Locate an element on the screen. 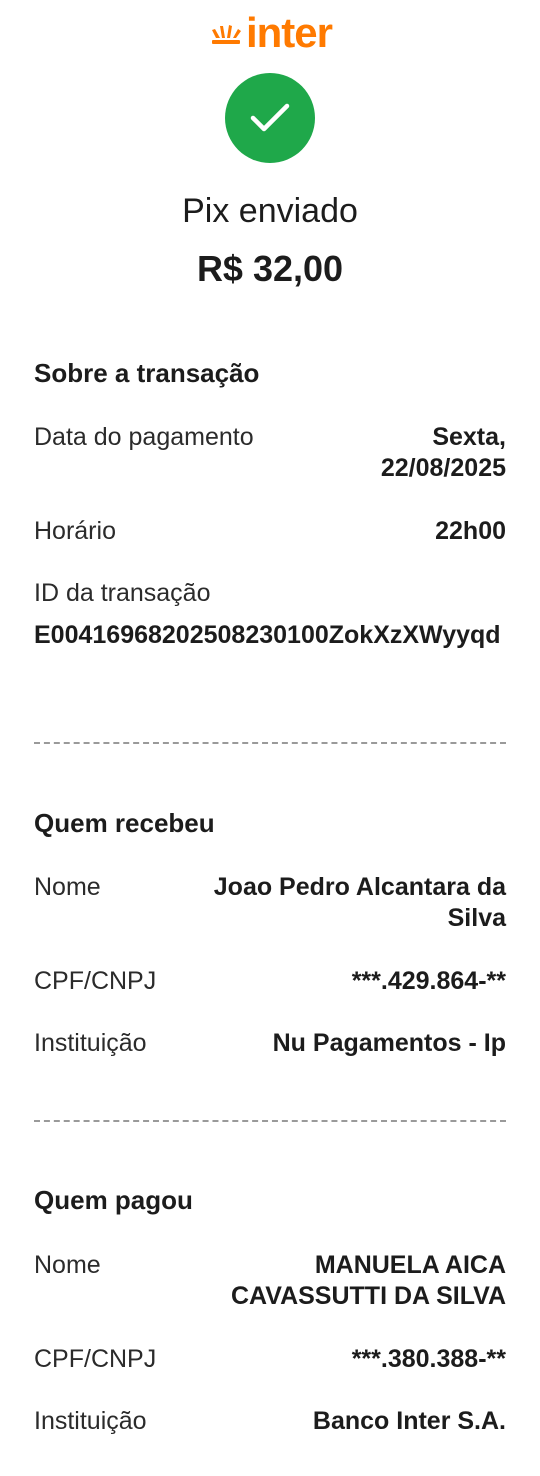 The height and width of the screenshot is (1476, 540). section-title-transaction: Sobre a transação is located at coordinates (147, 373).